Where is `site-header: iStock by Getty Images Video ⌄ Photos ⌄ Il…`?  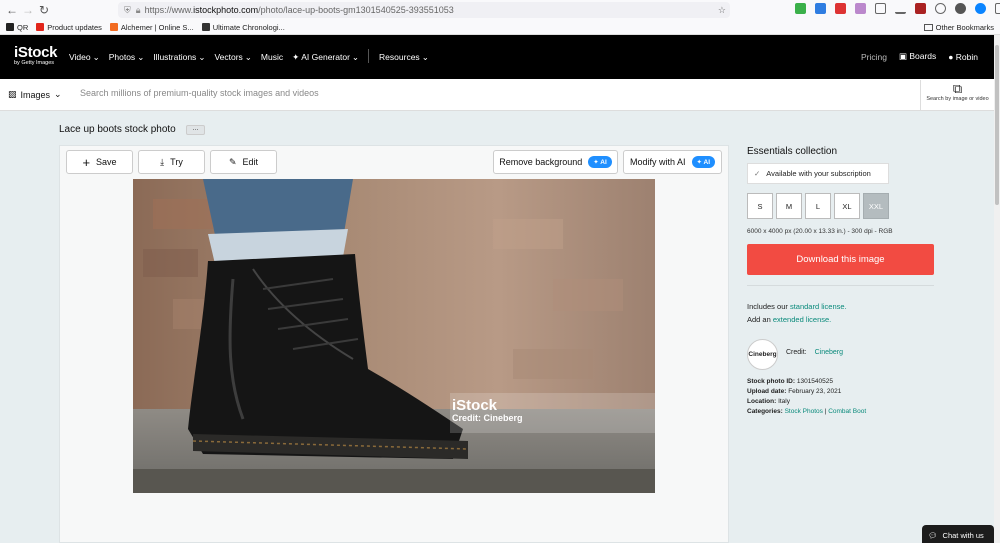
site-header: iStock by Getty Images Video ⌄ Photos ⌄ Il… is located at coordinates (497, 57).